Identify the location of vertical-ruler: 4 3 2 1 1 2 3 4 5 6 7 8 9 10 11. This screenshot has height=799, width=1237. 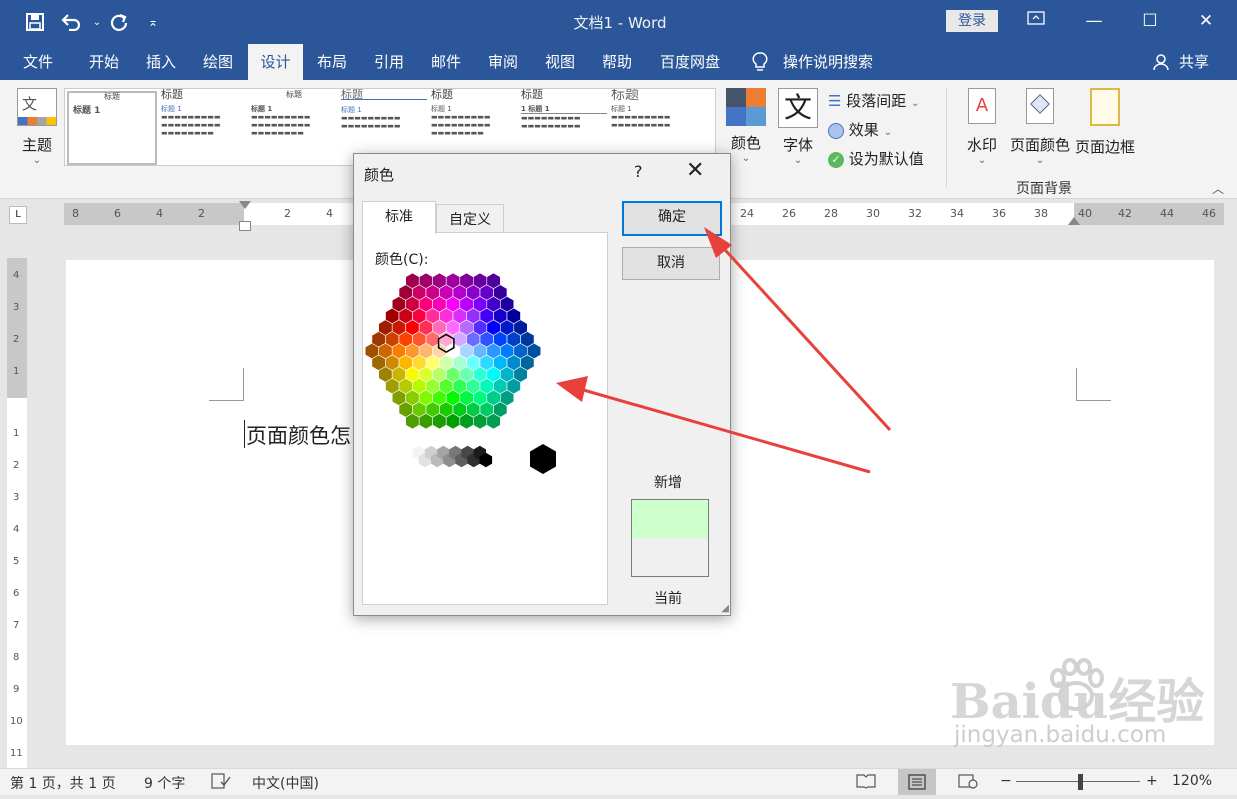
(17, 513).